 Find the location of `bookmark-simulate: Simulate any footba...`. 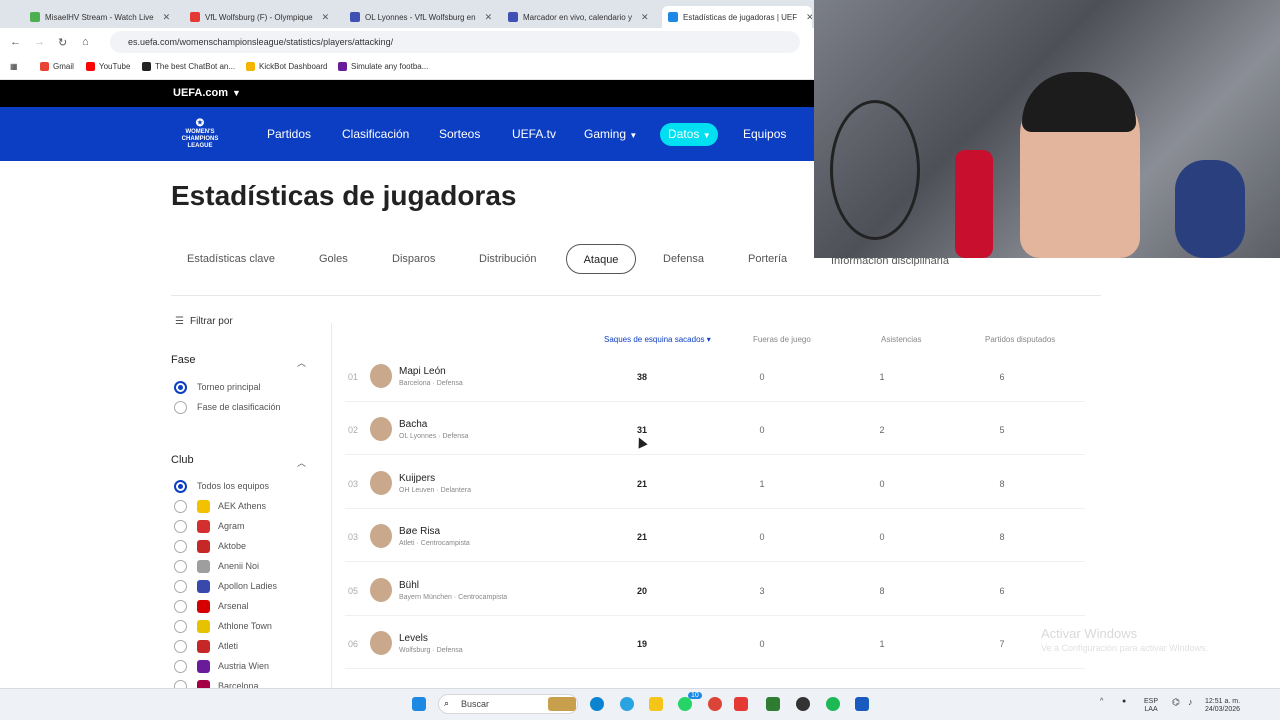

bookmark-simulate: Simulate any footba... is located at coordinates (383, 66).